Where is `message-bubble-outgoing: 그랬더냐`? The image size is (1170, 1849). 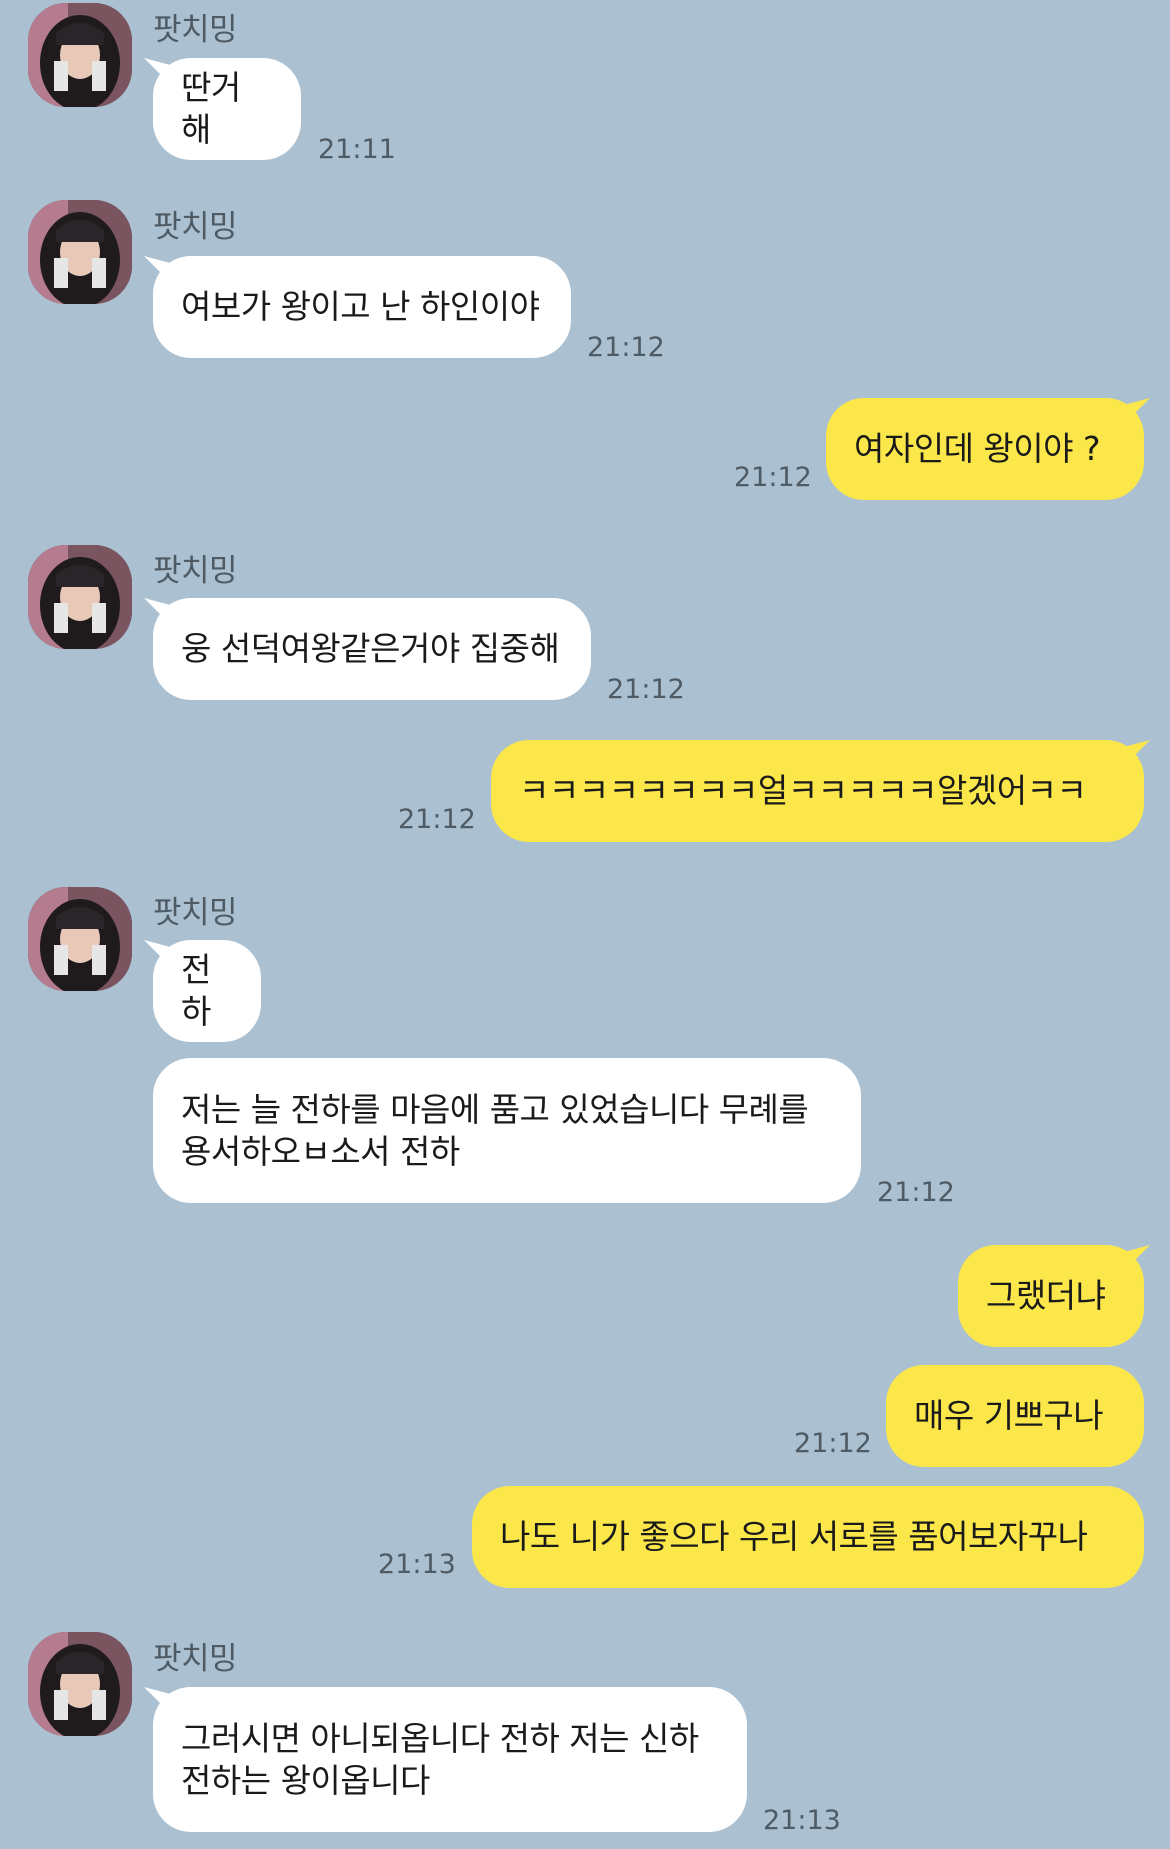 message-bubble-outgoing: 그랬더냐 is located at coordinates (1051, 1296).